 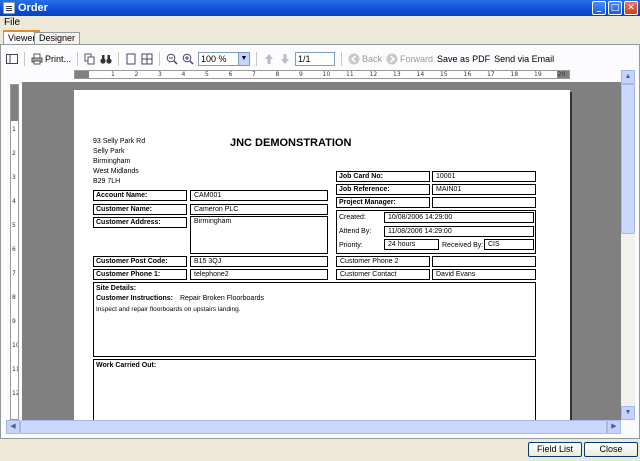 I want to click on address-line: 93 Selly Park Rd, so click(x=119, y=141).